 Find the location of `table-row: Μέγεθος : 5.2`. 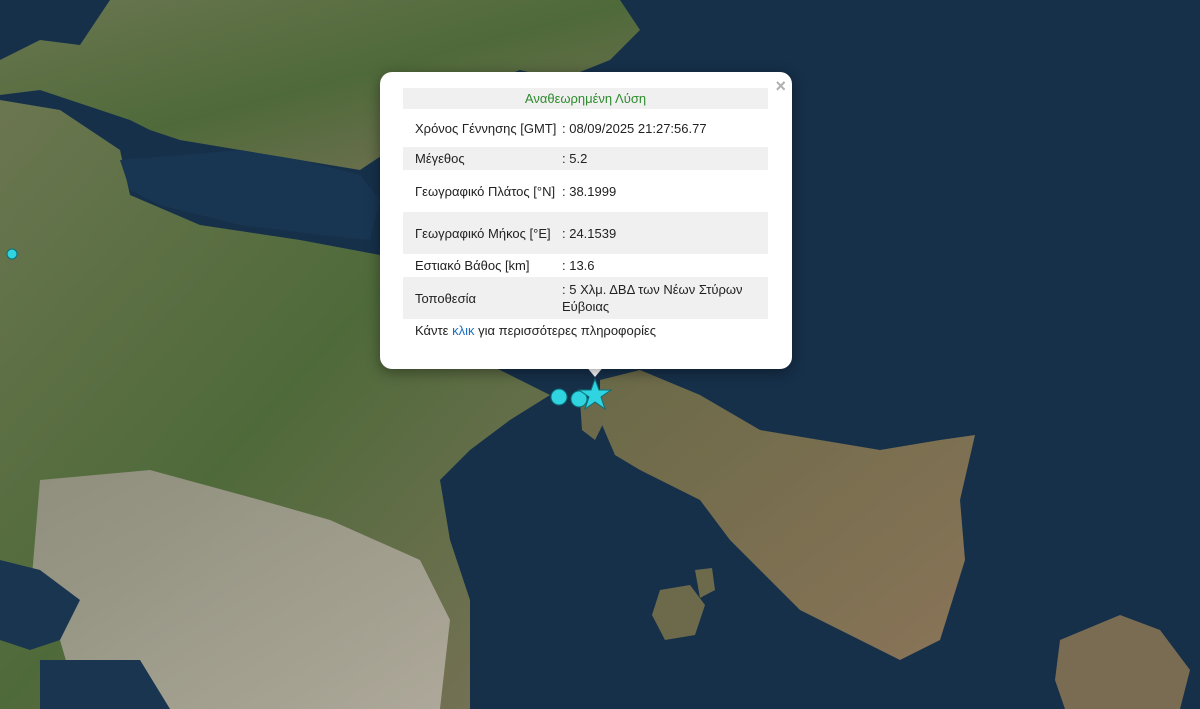

table-row: Μέγεθος : 5.2 is located at coordinates (585, 158).